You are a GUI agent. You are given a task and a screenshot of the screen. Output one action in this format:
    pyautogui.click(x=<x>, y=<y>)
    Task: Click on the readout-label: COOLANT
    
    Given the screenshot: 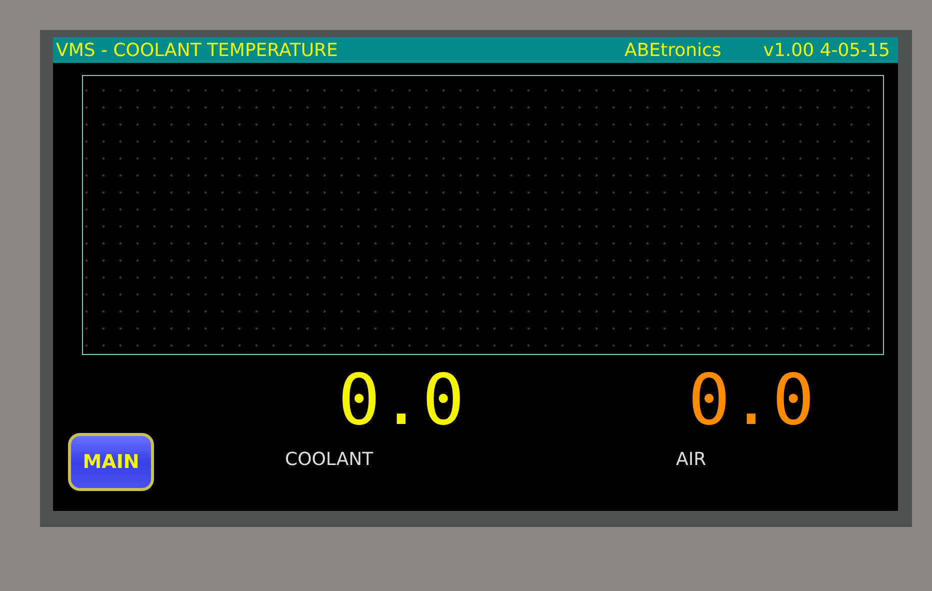 What is the action you would take?
    pyautogui.click(x=329, y=459)
    